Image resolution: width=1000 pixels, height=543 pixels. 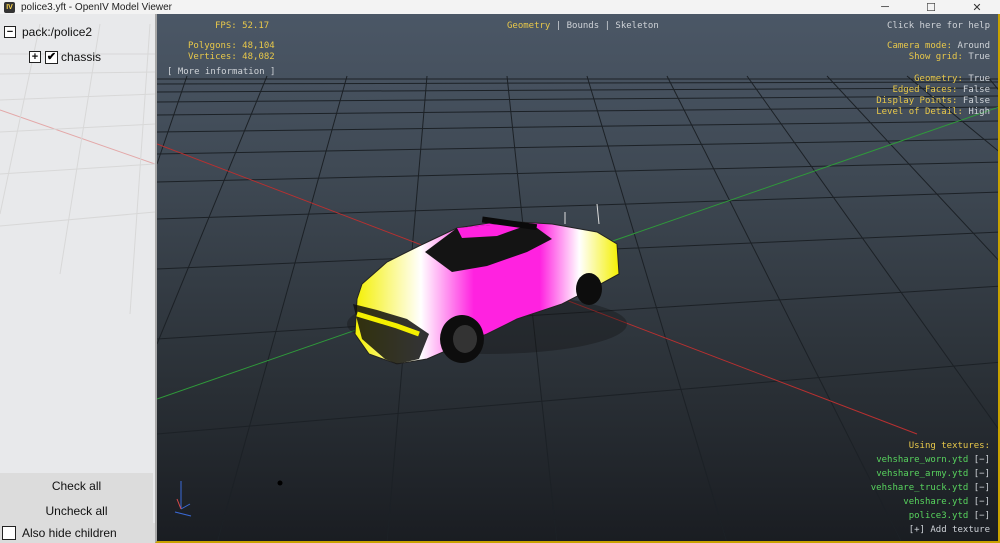 What do you see at coordinates (952, 79) in the screenshot?
I see `setting-geometry: Geometry: True` at bounding box center [952, 79].